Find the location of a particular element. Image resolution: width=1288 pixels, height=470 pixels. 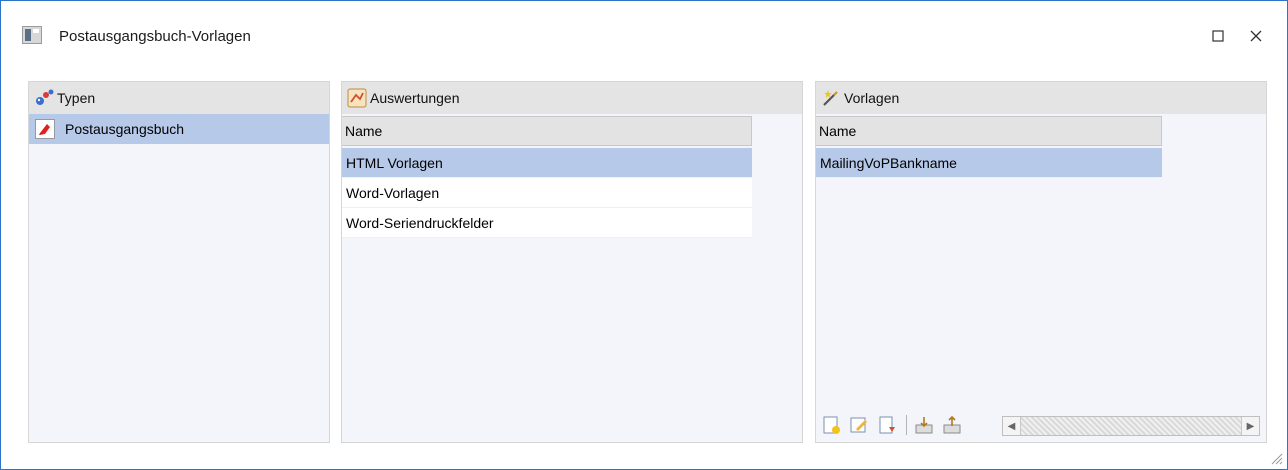

templates-panel-title: Vorlagen is located at coordinates (872, 98).